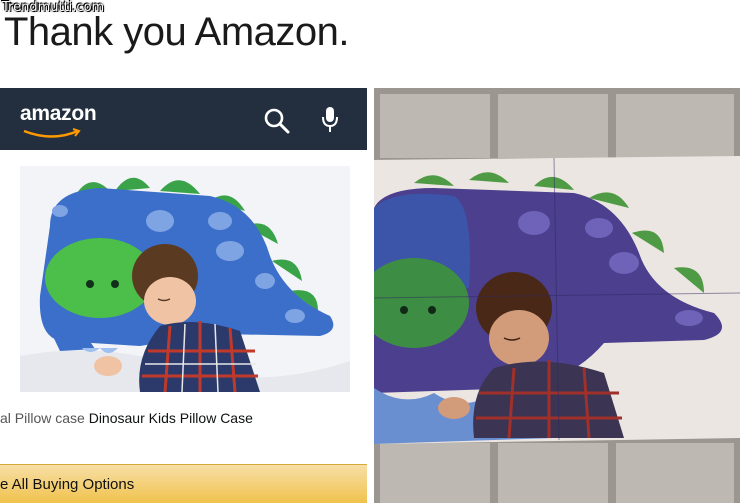  Describe the element at coordinates (330, 120) in the screenshot. I see `mic-icon` at that location.